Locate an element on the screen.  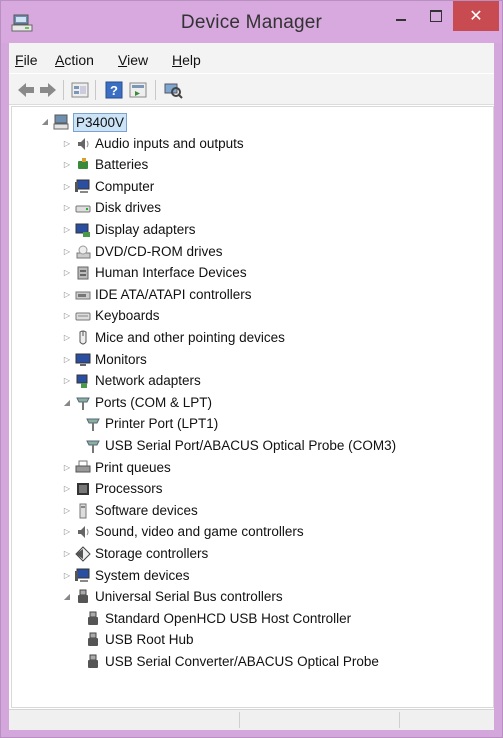
tree-item-label: Storage controllers is located at coordinates (152, 553).